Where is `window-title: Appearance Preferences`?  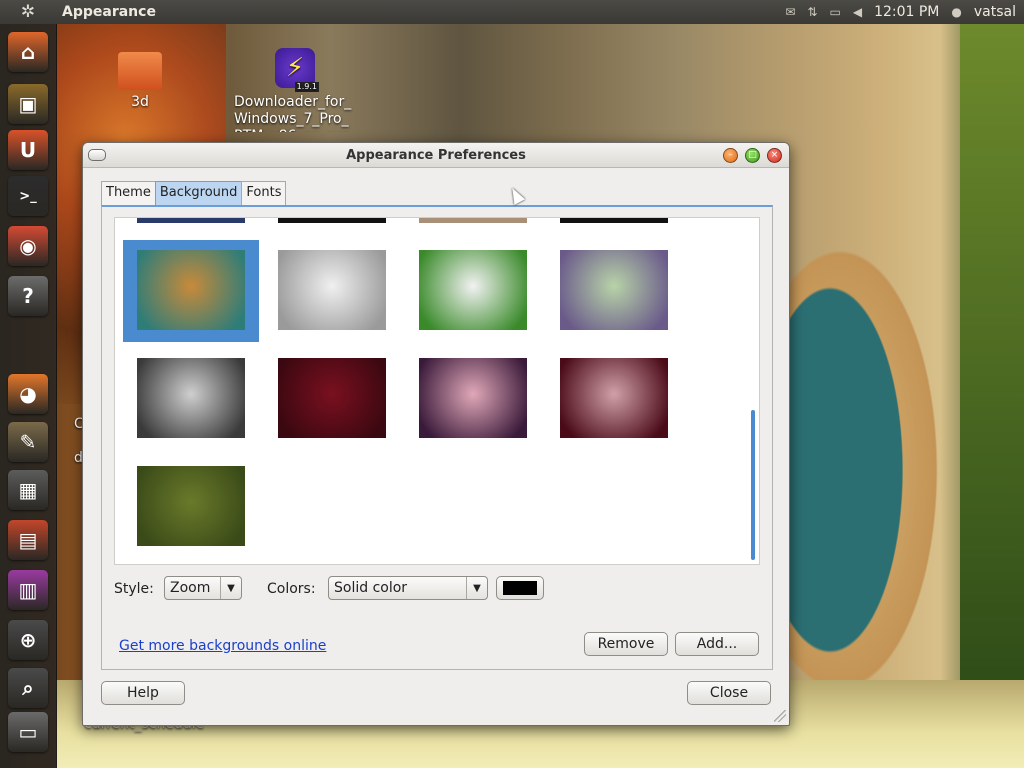
window-title: Appearance Preferences is located at coordinates (436, 155).